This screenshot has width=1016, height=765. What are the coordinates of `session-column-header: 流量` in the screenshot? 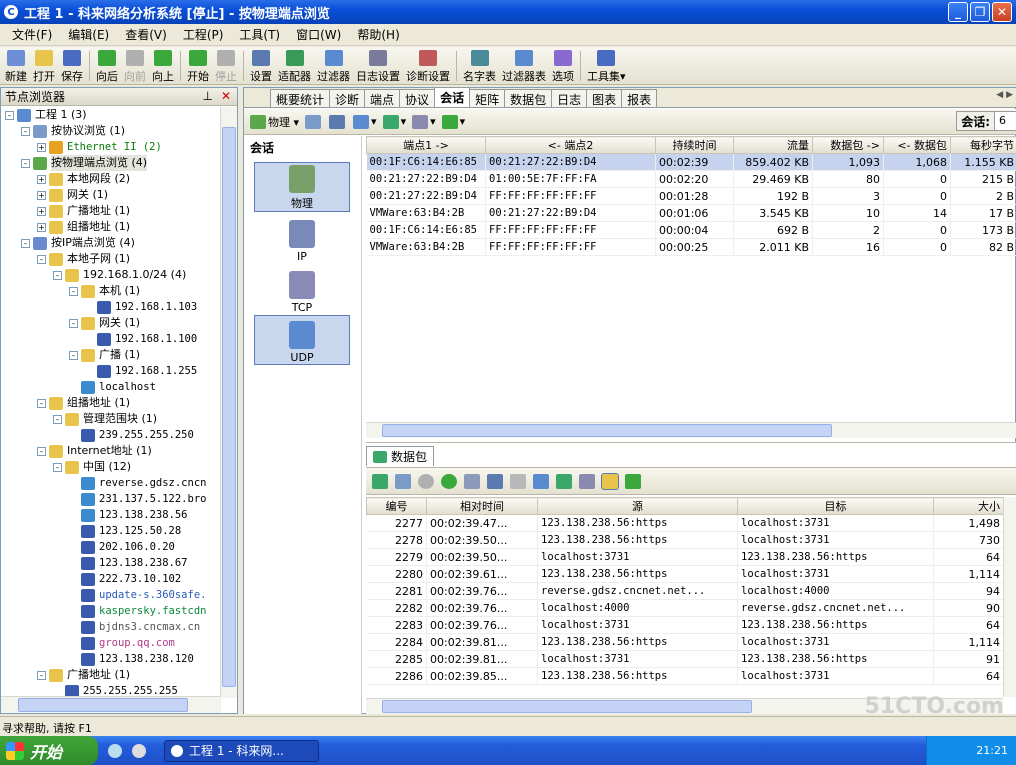 It's located at (773, 145).